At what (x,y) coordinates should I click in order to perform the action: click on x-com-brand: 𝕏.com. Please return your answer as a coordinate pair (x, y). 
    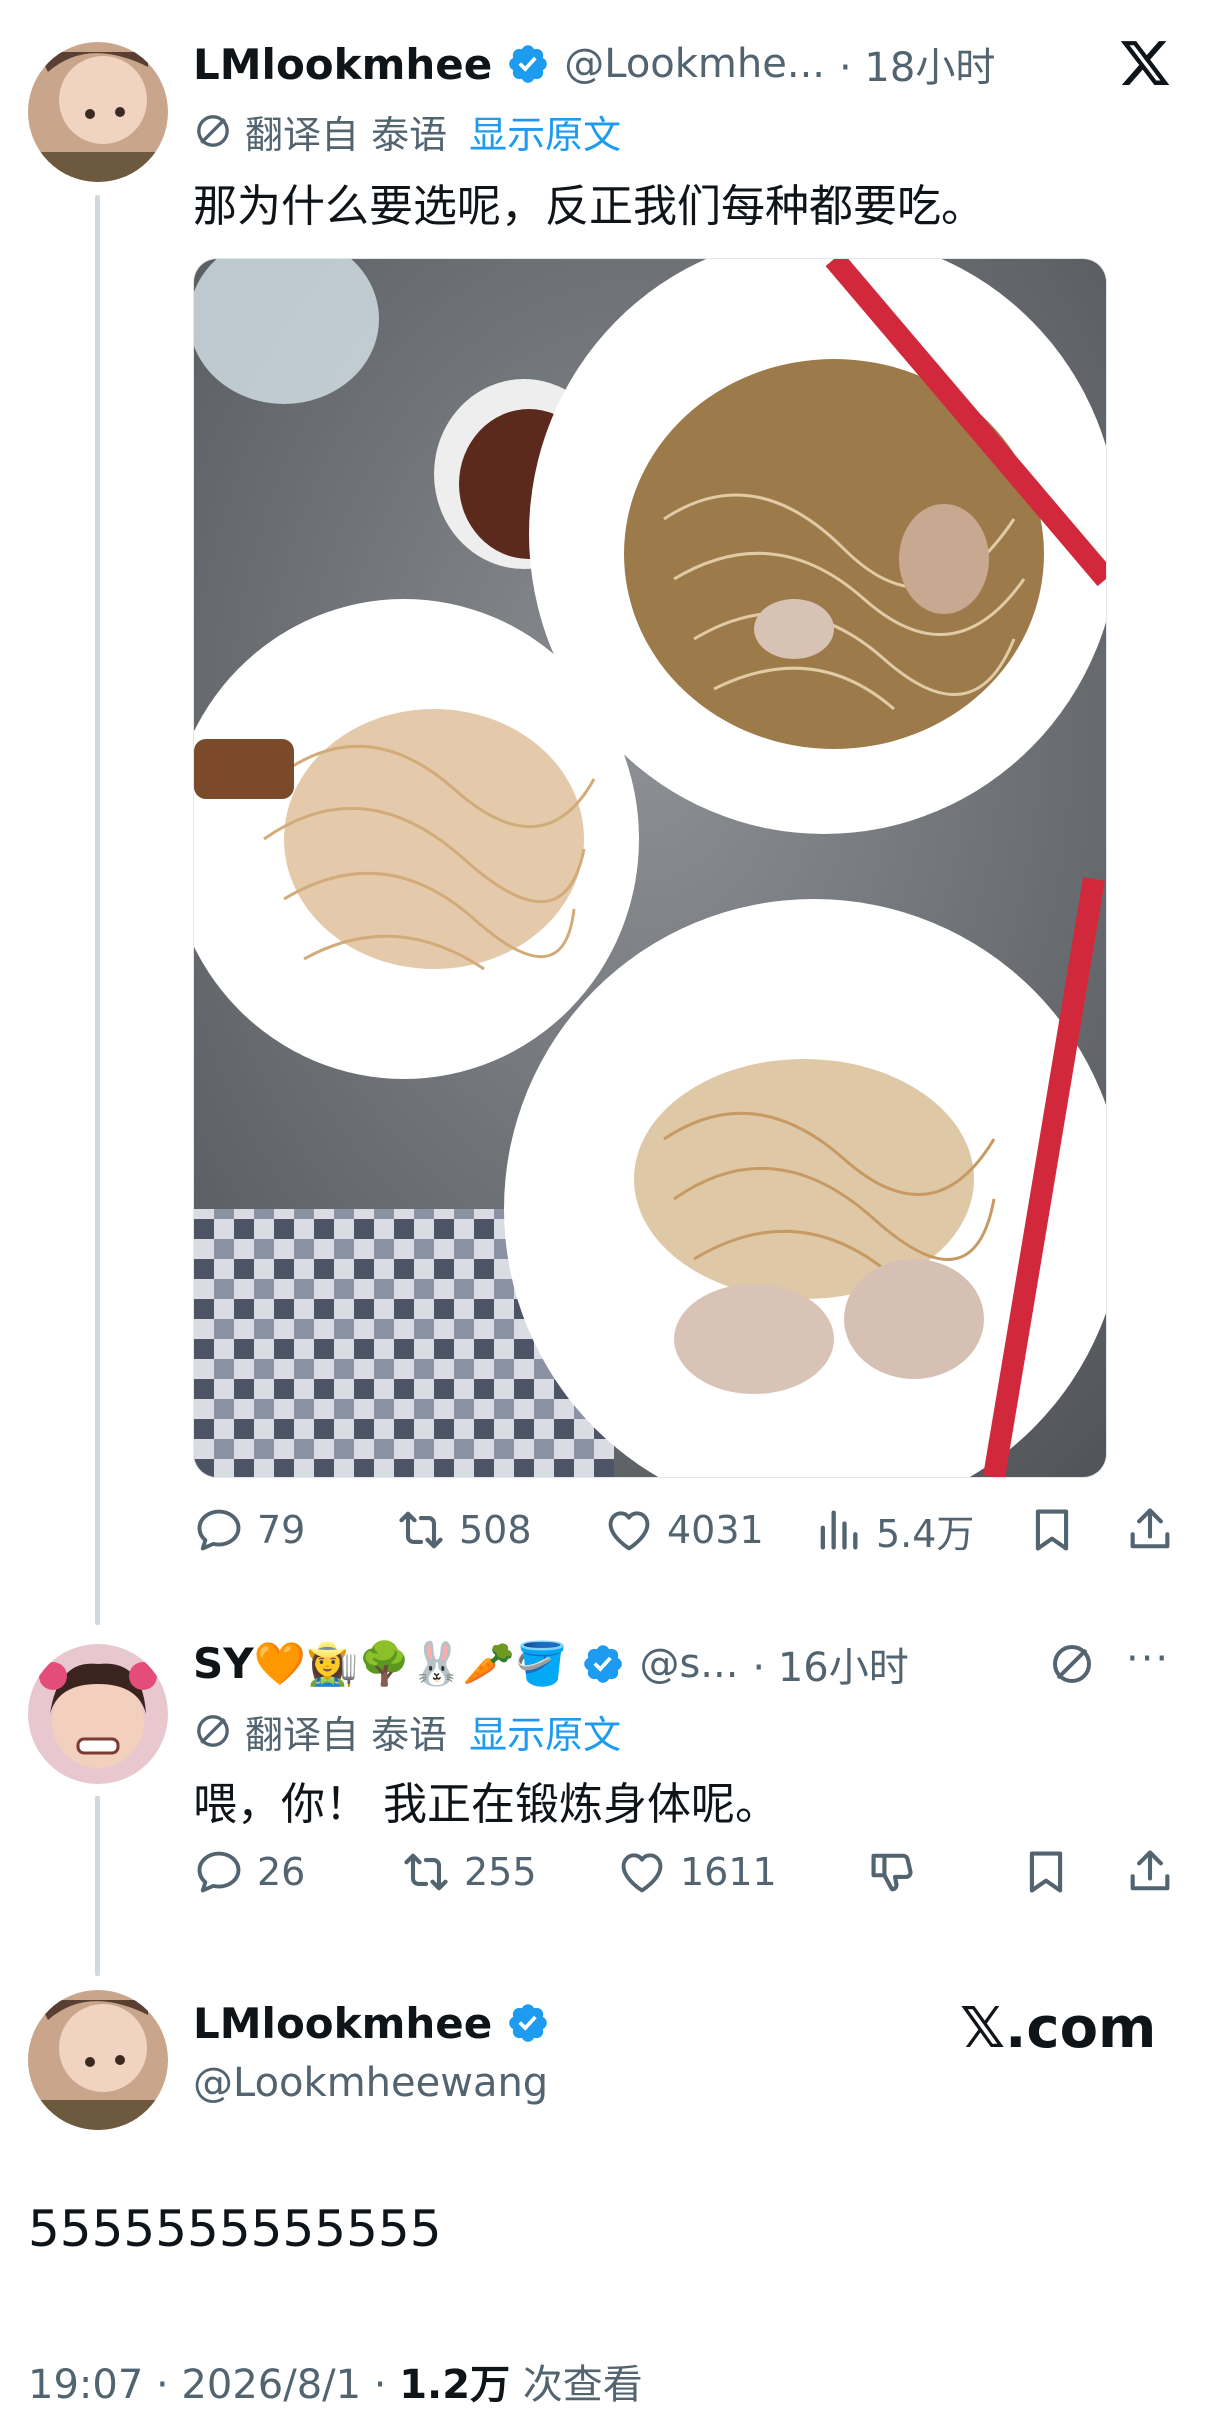
    Looking at the image, I should click on (1058, 2028).